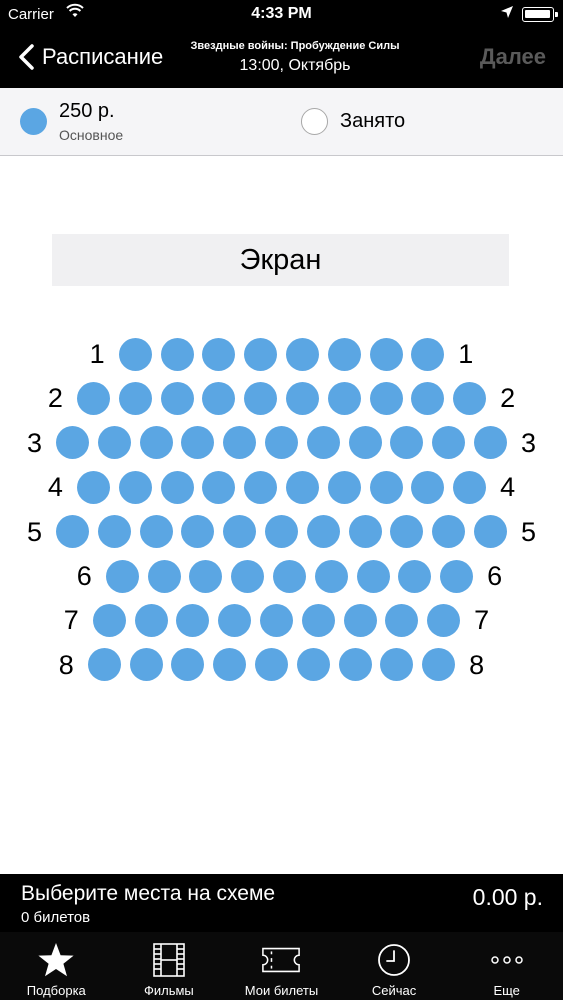 This screenshot has width=563, height=1000. What do you see at coordinates (56, 990) in the screenshot?
I see `tab-label: Подборка` at bounding box center [56, 990].